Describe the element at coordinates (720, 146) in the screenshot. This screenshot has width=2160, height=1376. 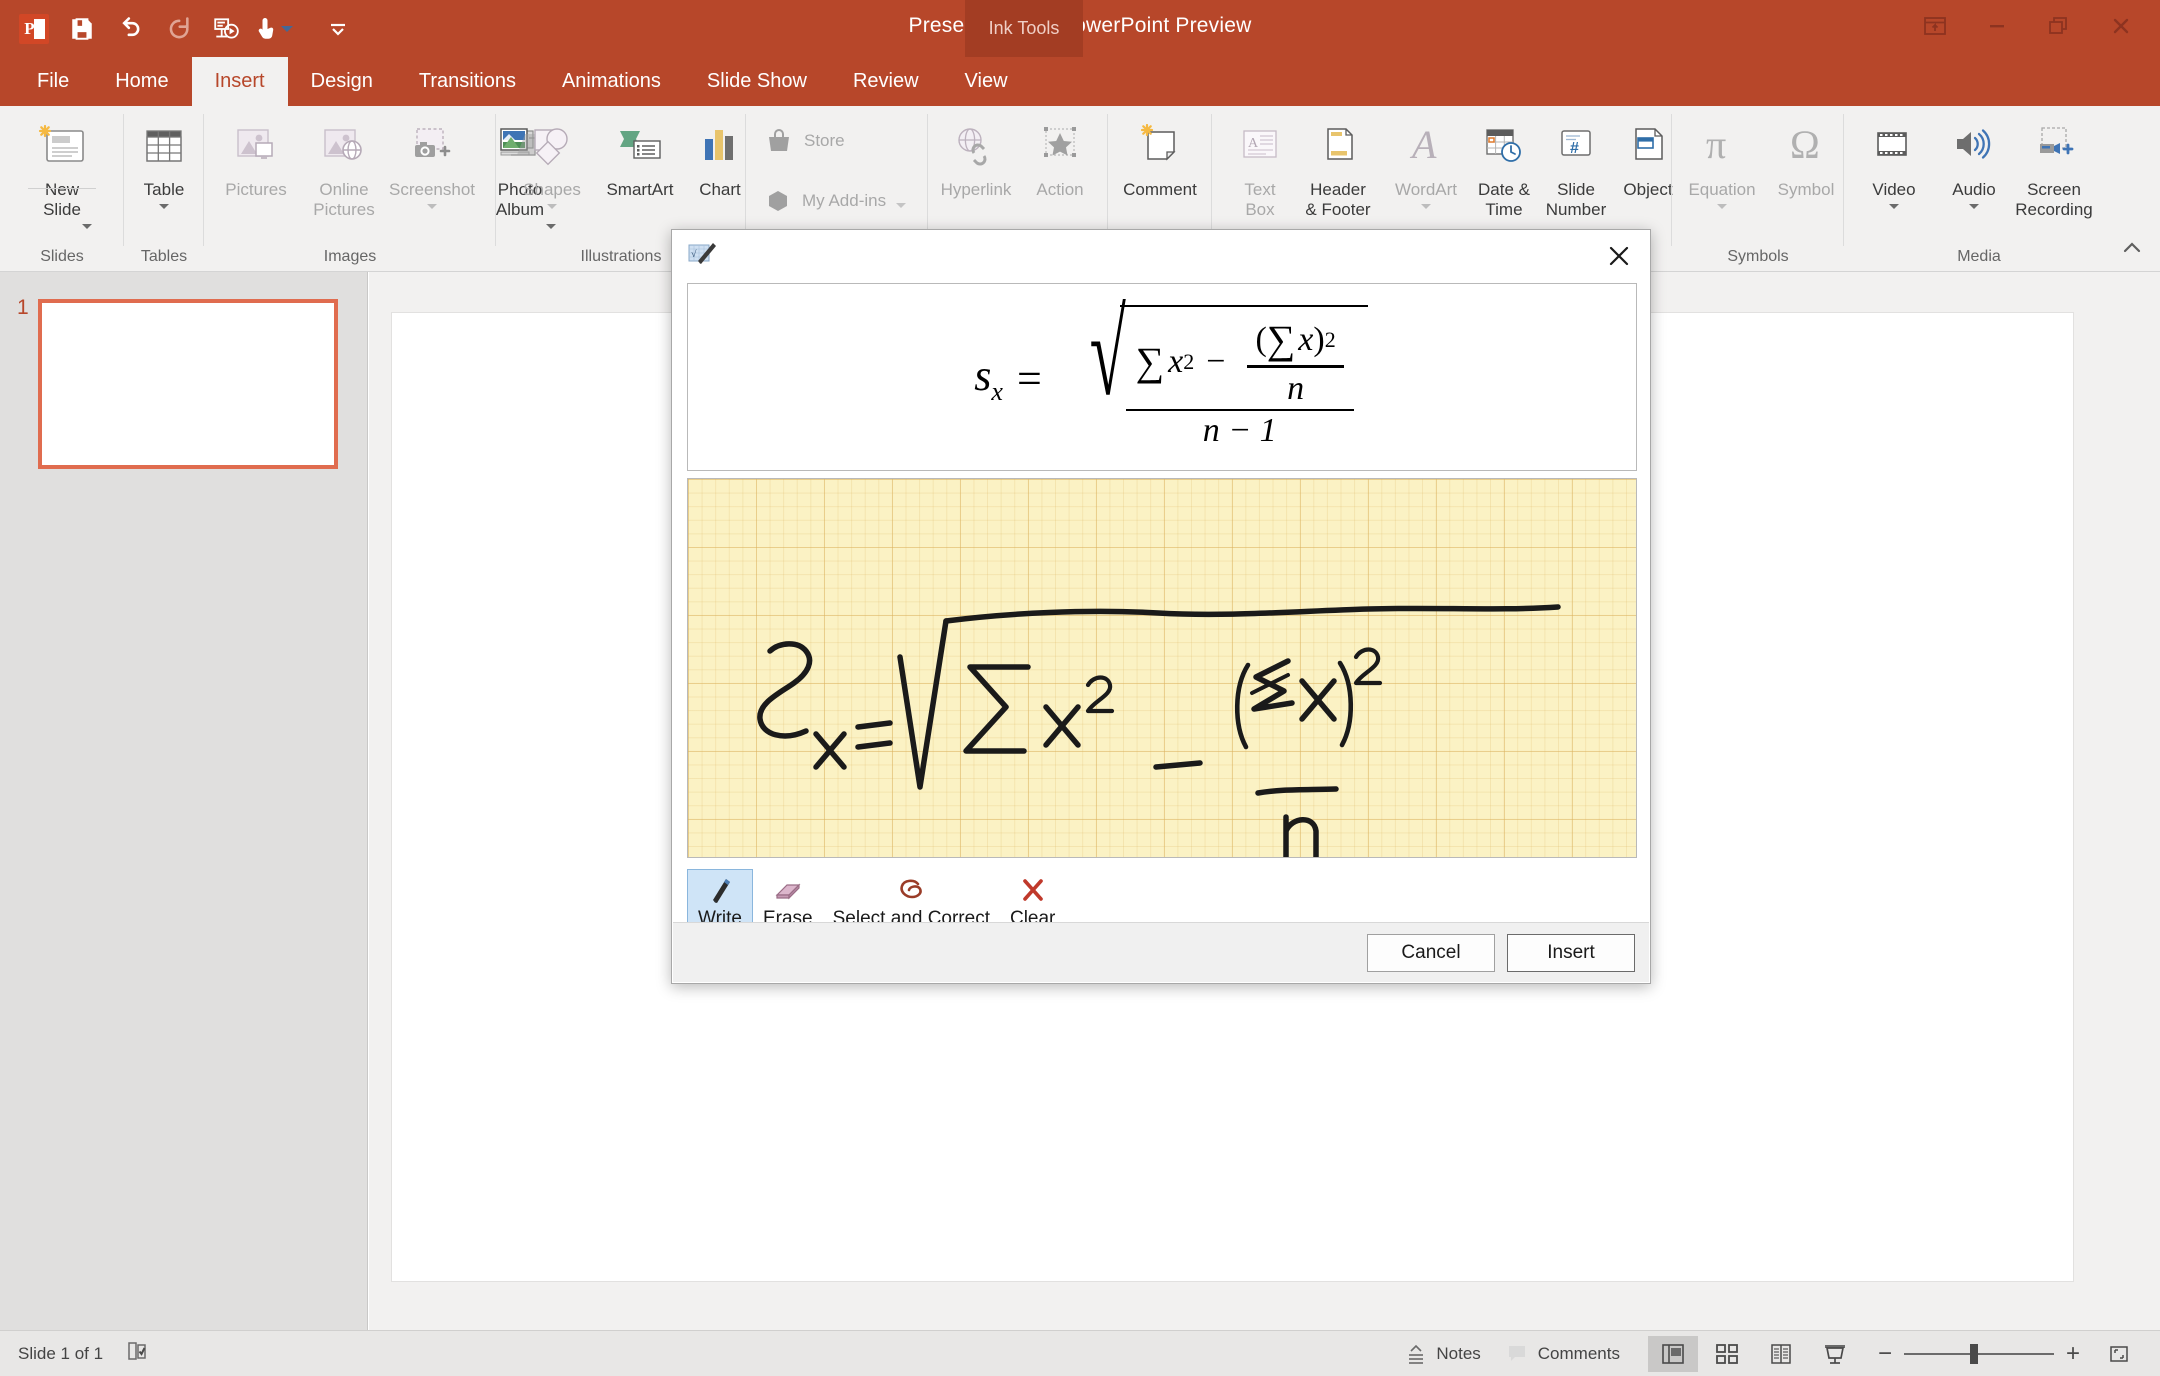
I see `chart-icon` at that location.